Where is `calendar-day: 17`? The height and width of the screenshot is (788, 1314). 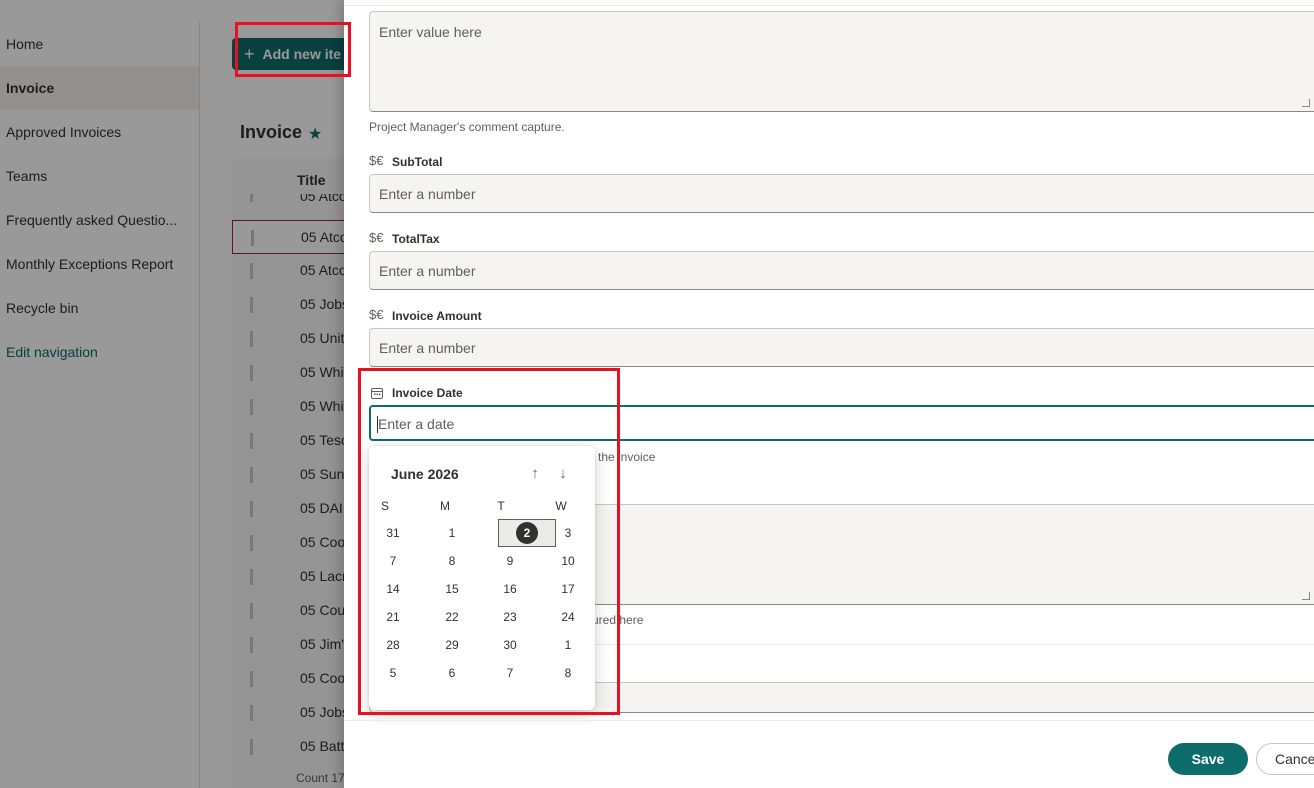 calendar-day: 17 is located at coordinates (568, 589).